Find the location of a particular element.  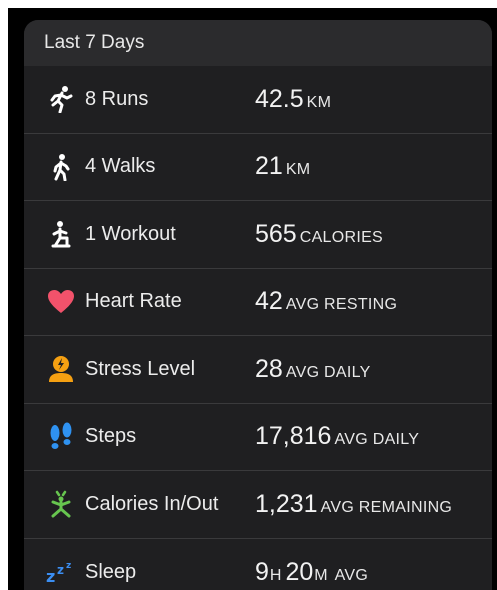

row-value: 28 AVG DAILY is located at coordinates (313, 368).